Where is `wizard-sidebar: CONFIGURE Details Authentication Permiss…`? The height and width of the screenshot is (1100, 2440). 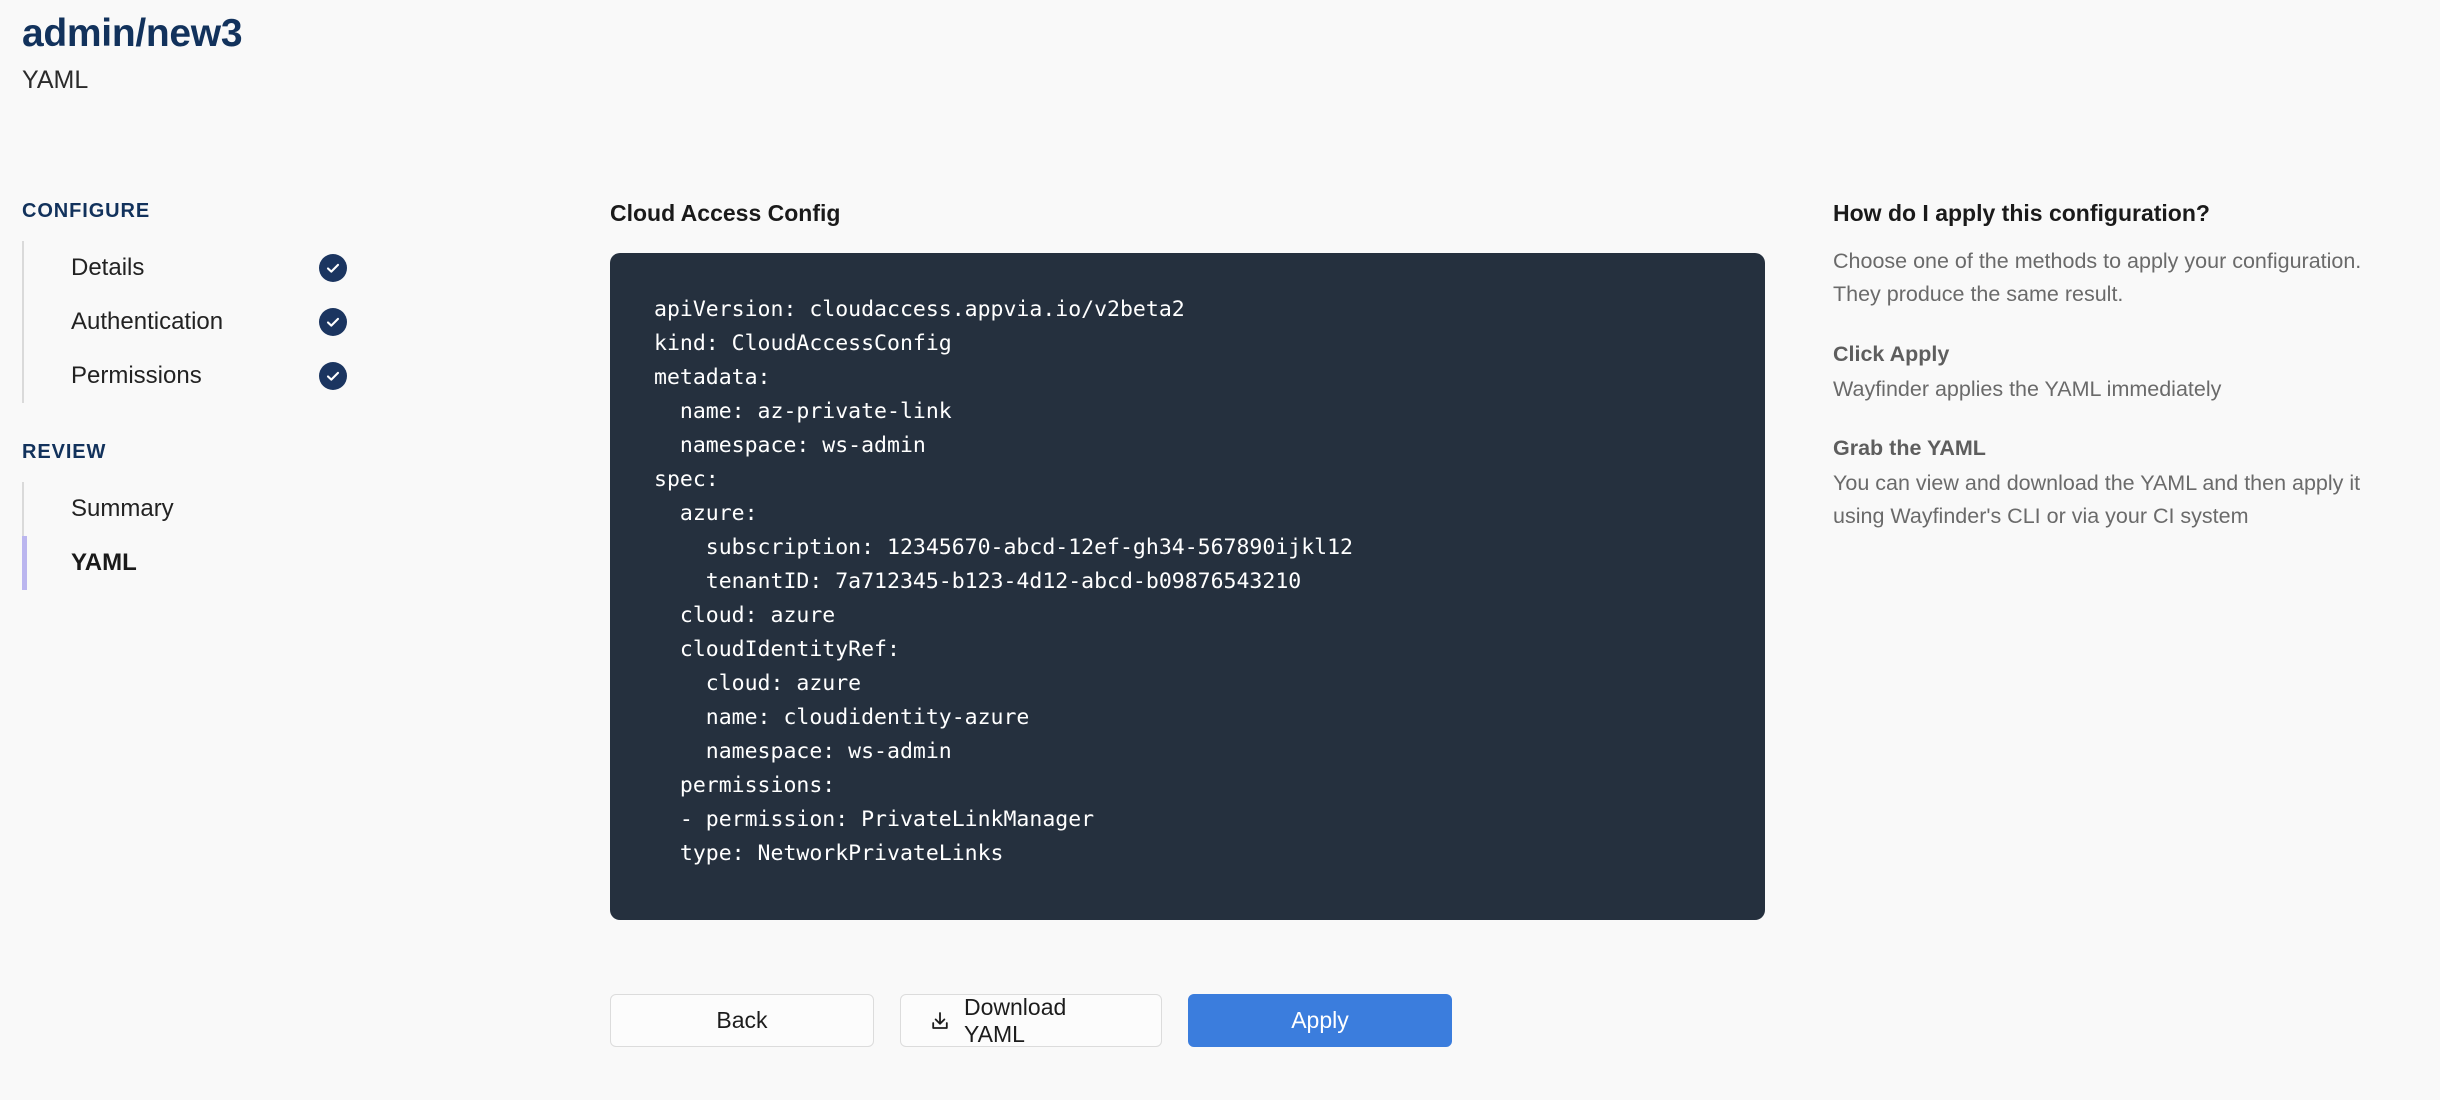 wizard-sidebar: CONFIGURE Details Authentication Permiss… is located at coordinates (194, 395).